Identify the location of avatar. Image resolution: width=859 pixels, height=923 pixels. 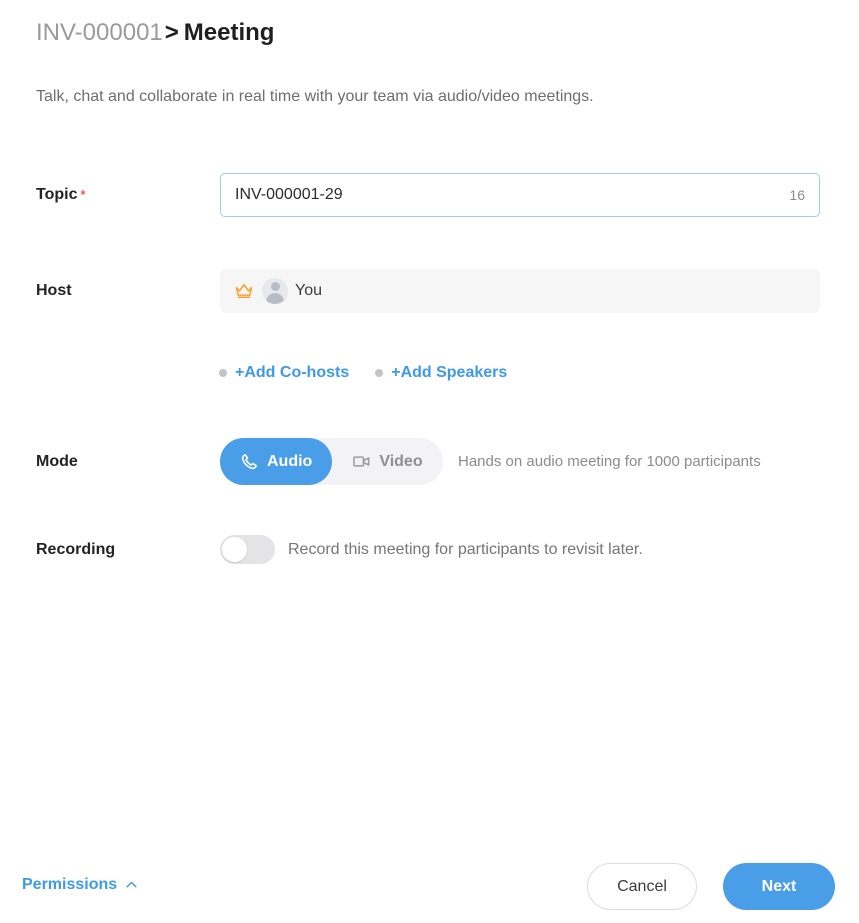
(275, 291).